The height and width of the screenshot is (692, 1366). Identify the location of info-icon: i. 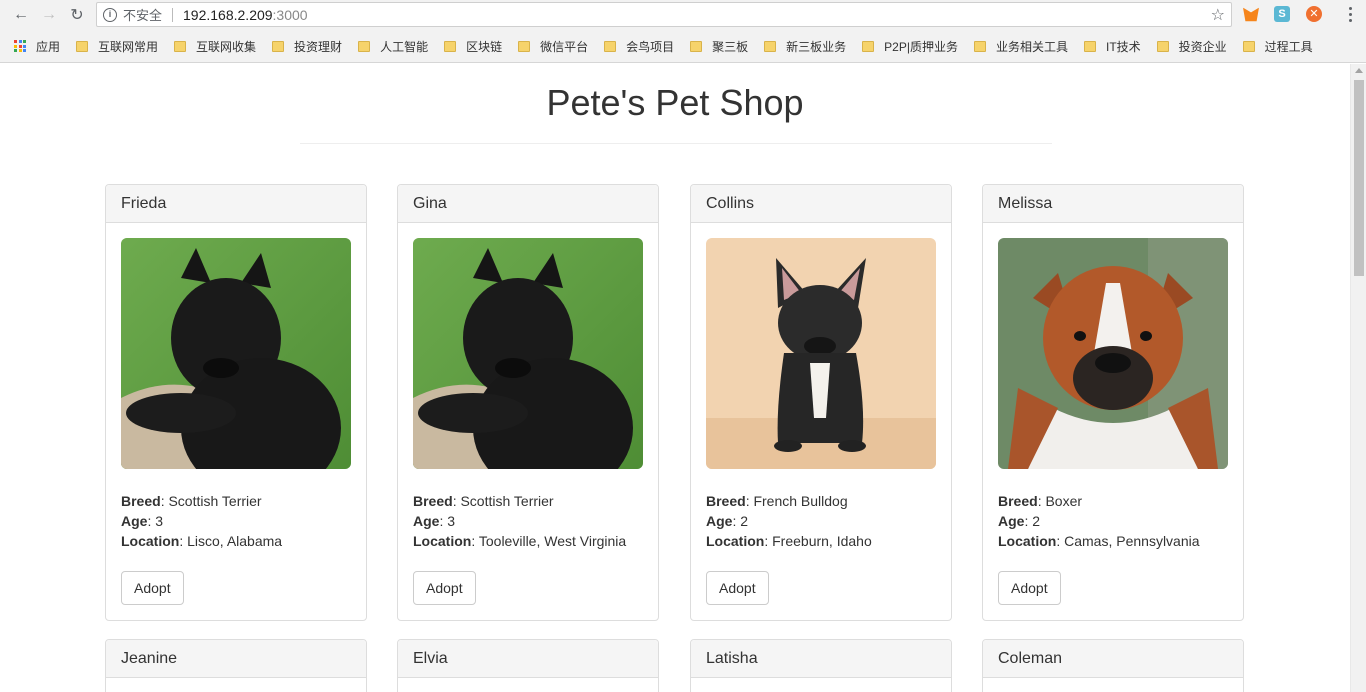
(110, 14).